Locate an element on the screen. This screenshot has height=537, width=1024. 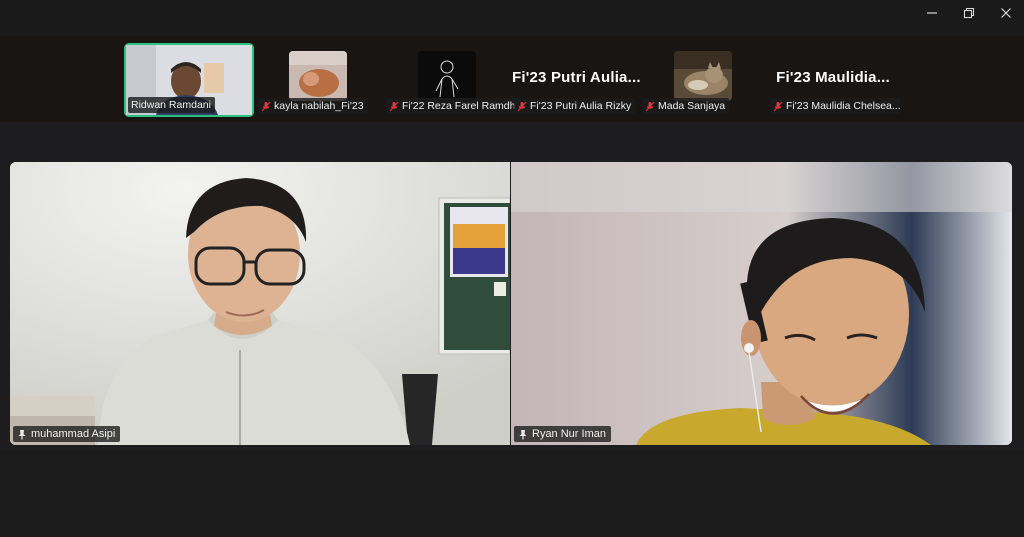
participant-avatar-kayla is located at coordinates (318, 76).